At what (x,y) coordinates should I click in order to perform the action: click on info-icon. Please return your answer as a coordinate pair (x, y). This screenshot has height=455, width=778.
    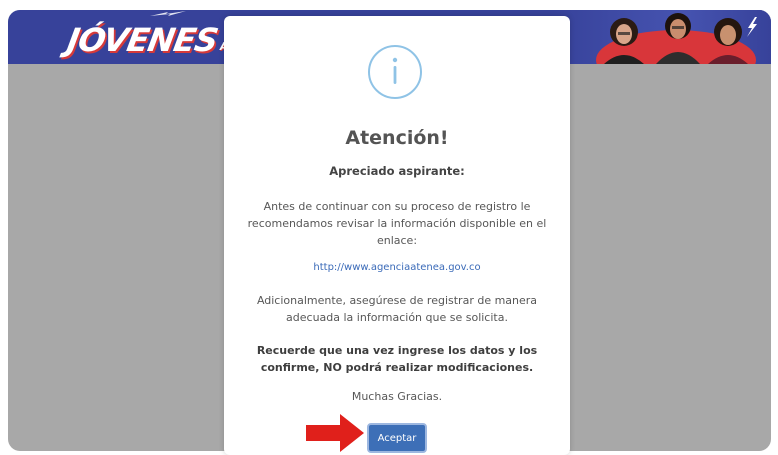
    Looking at the image, I should click on (395, 72).